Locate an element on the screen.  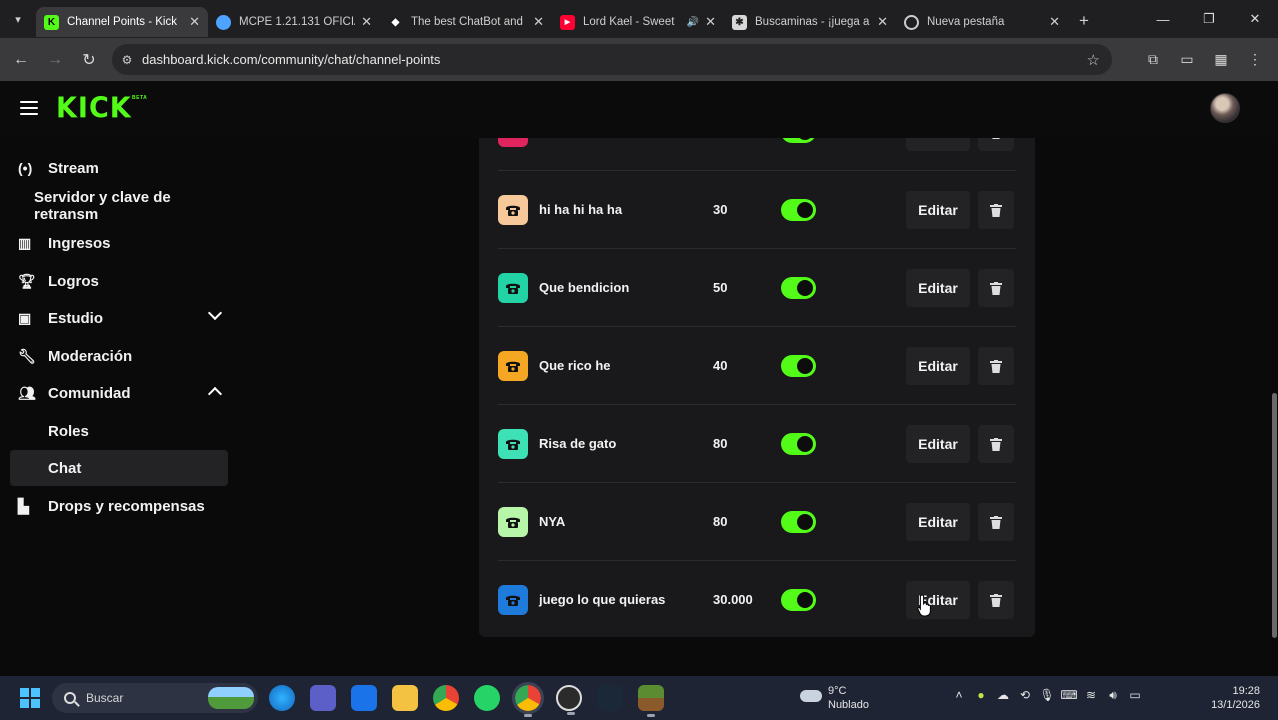
microphone-icon: 🎙︎ is located at coordinates (1047, 695).